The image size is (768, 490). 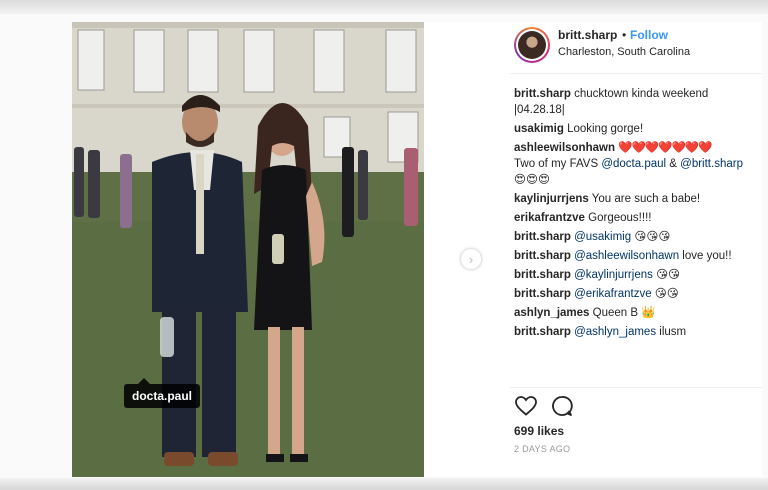 I want to click on comment-mention: @usakimig, so click(x=602, y=237).